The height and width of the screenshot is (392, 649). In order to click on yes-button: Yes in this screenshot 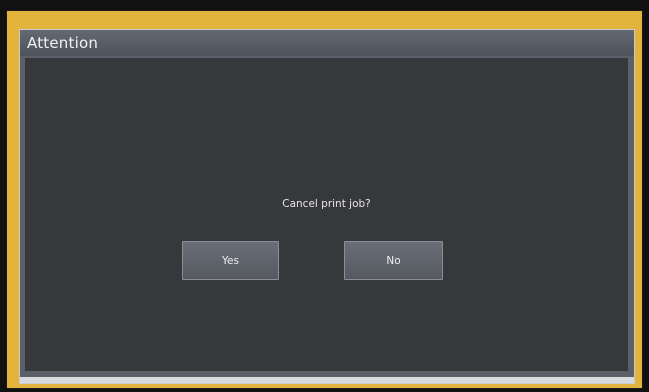, I will do `click(230, 260)`.